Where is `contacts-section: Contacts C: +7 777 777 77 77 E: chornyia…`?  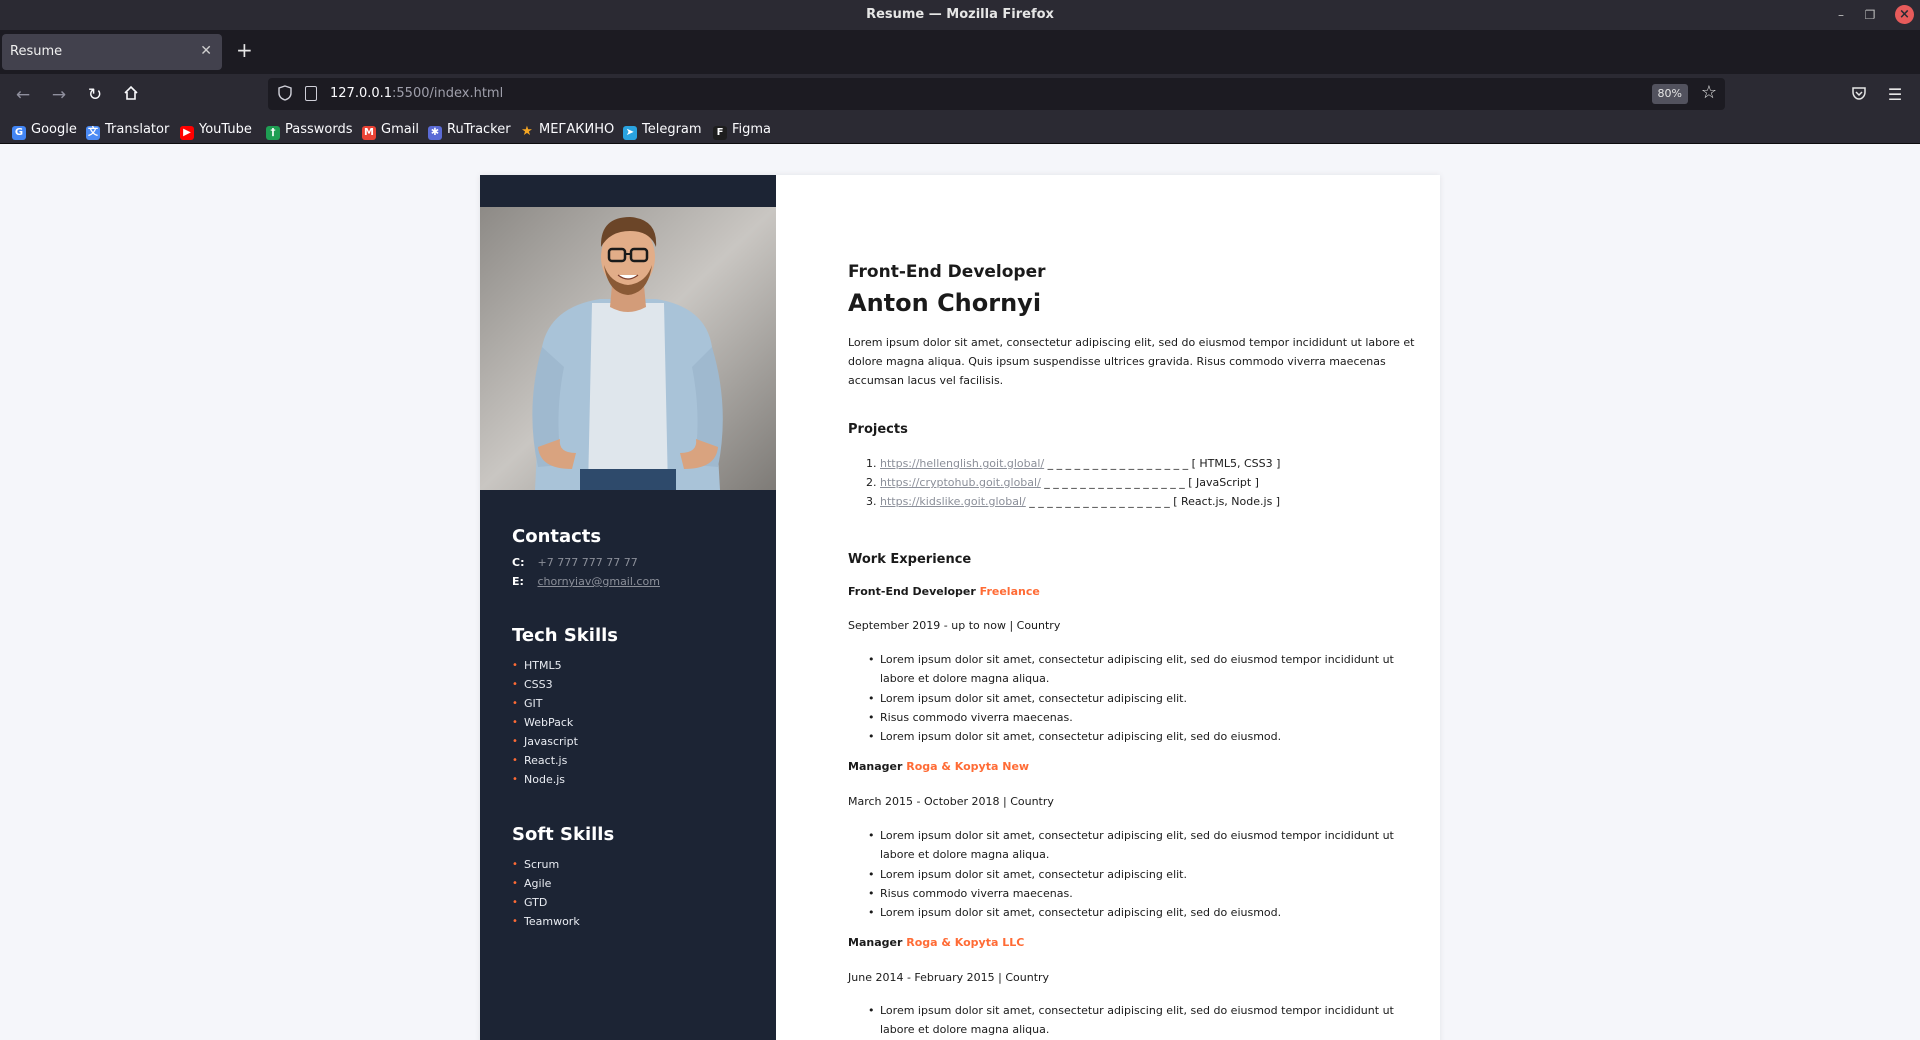 contacts-section: Contacts C: +7 777 777 77 77 E: chornyia… is located at coordinates (632, 557).